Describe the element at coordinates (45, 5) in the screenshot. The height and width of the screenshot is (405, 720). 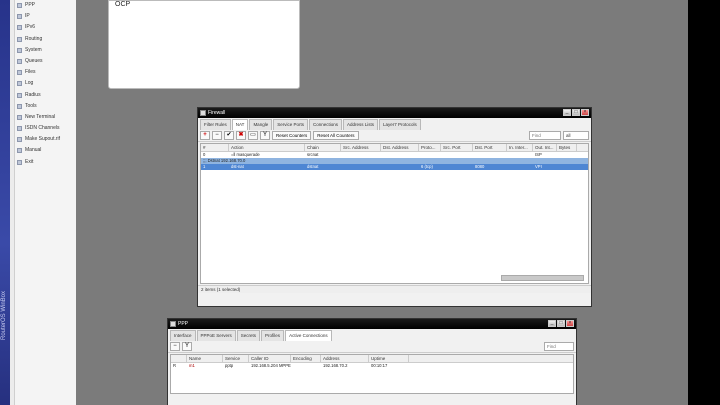
I see `menu-item-ppp: PPP` at that location.